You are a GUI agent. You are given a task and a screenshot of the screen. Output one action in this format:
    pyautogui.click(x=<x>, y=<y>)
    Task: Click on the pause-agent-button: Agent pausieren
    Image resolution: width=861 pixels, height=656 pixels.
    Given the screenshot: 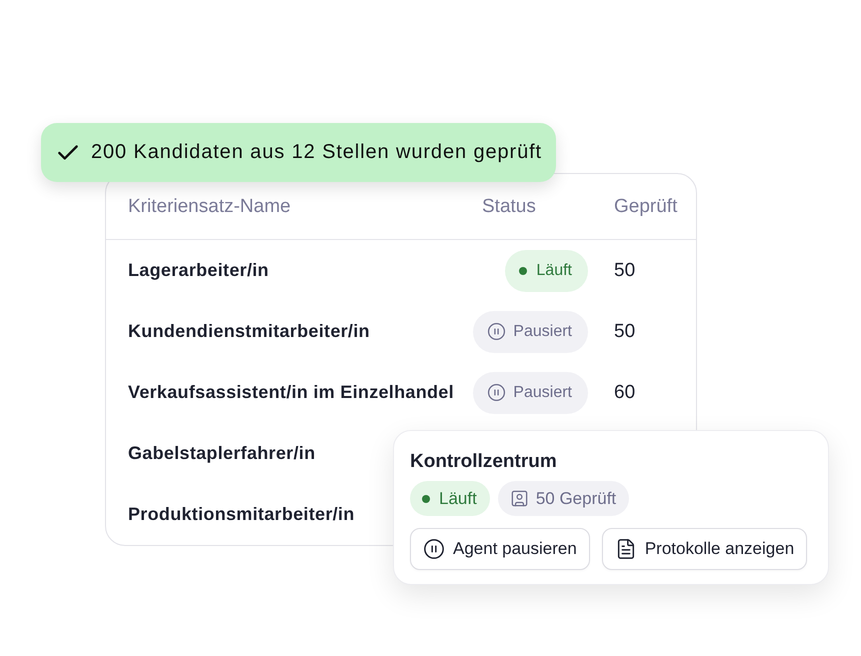 What is the action you would take?
    pyautogui.click(x=500, y=549)
    